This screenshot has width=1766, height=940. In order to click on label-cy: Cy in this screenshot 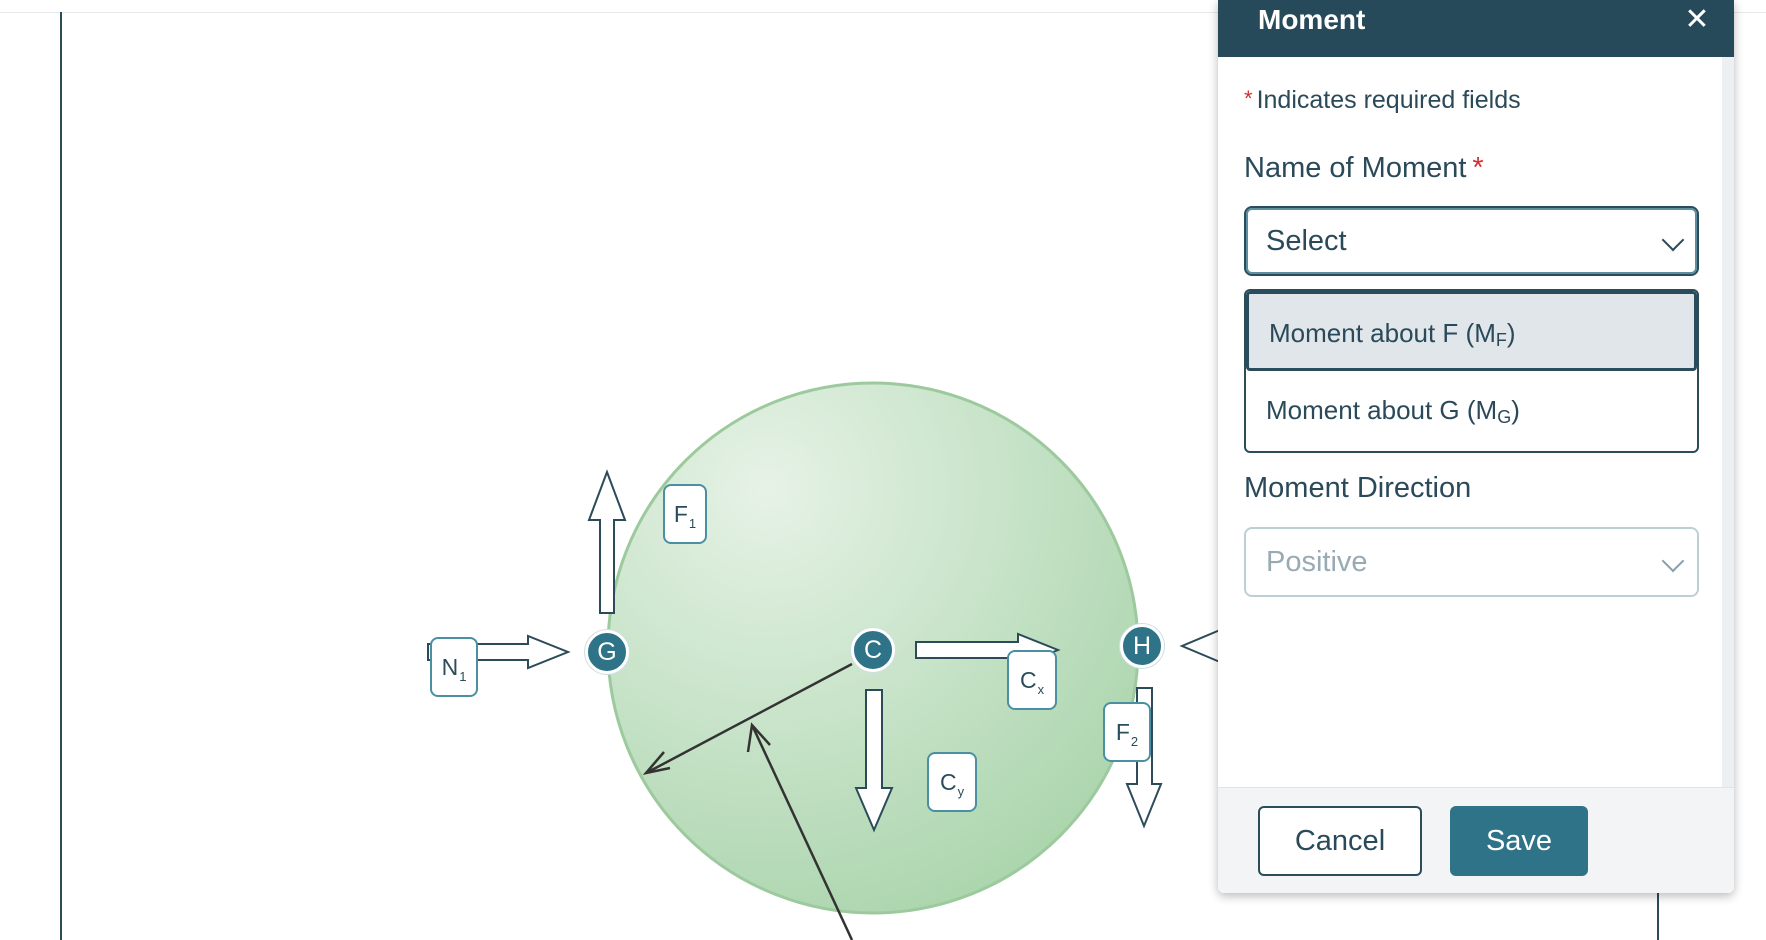, I will do `click(952, 782)`.